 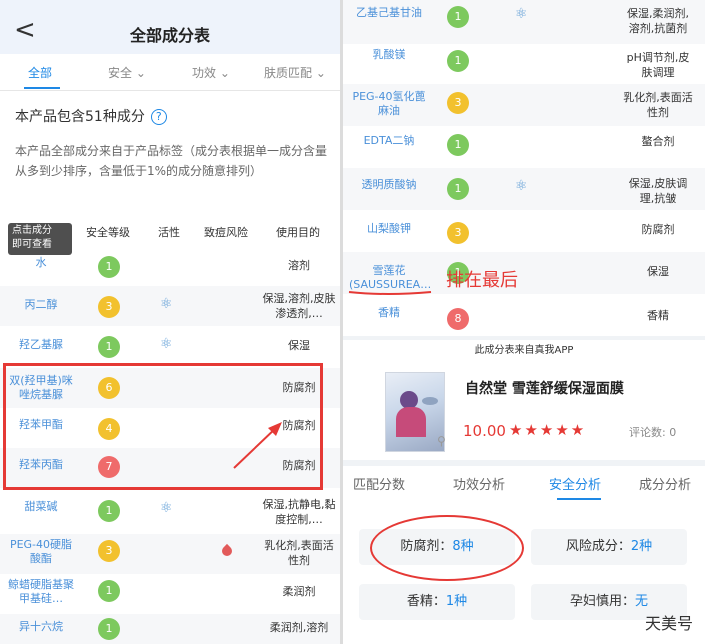 What do you see at coordinates (548, 430) in the screenshot?
I see `rating-stars: ★★★★★` at bounding box center [548, 430].